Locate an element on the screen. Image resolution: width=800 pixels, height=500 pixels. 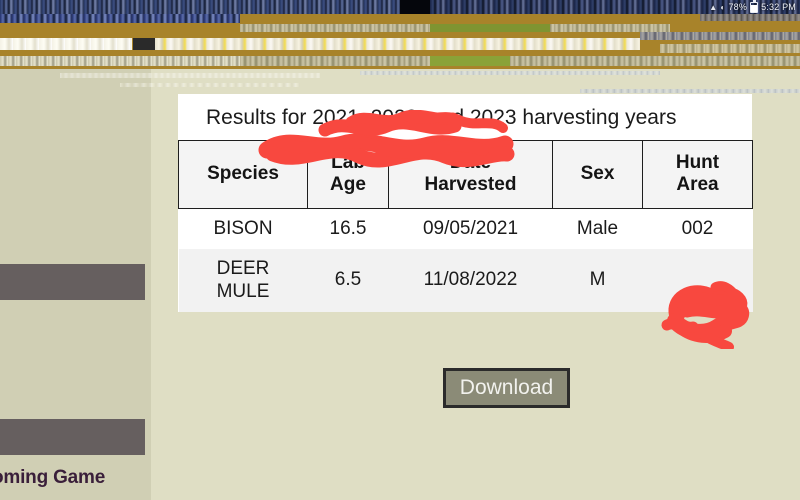
column-header-species: Species is located at coordinates (243, 174).